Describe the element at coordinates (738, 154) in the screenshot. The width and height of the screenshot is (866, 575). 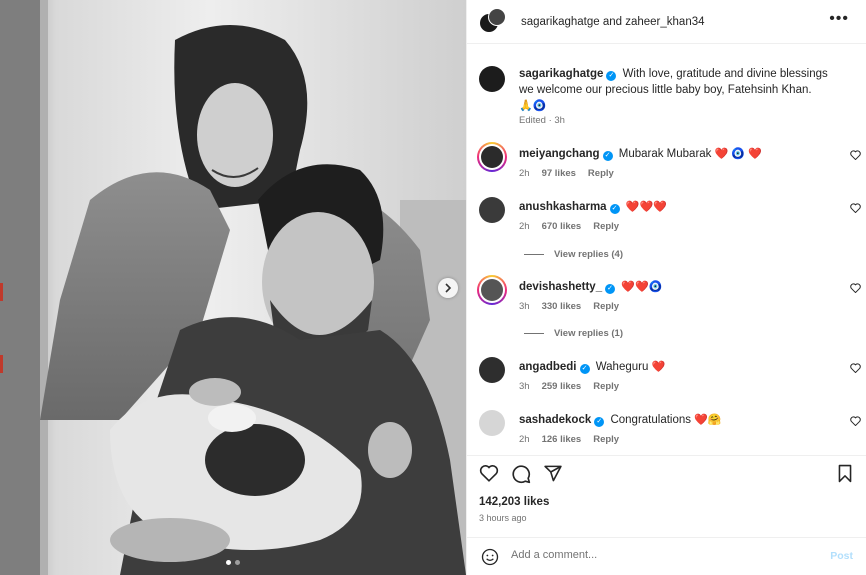
I see `comment-emojis: ❤️ 🧿 ❤️` at that location.